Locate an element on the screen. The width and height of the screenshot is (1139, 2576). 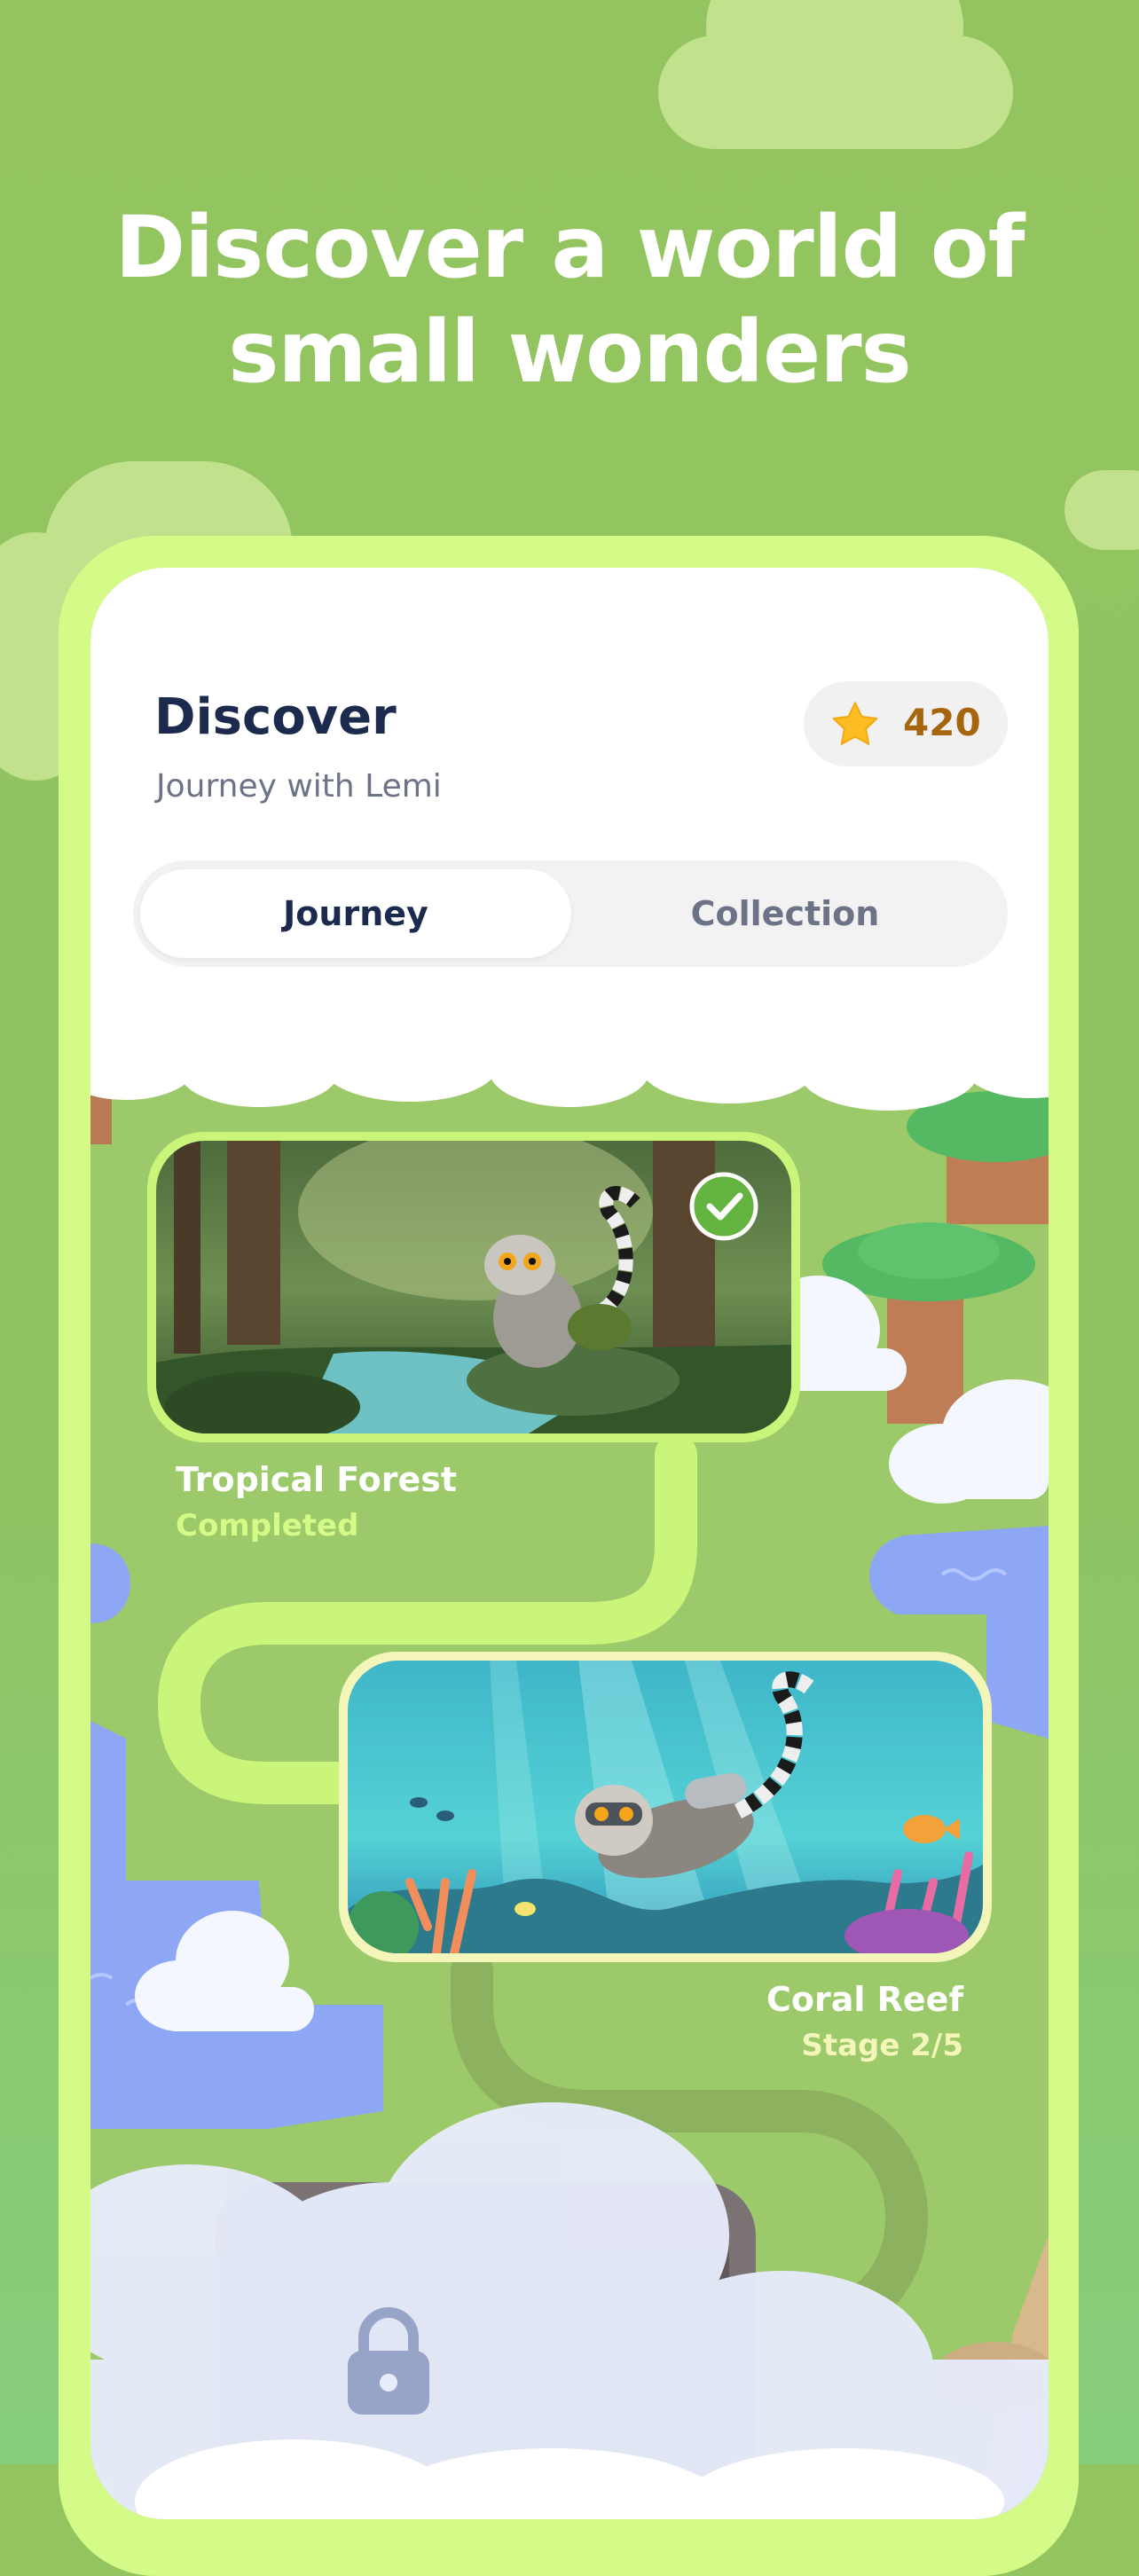
tree-trunk-middle is located at coordinates (925, 1353).